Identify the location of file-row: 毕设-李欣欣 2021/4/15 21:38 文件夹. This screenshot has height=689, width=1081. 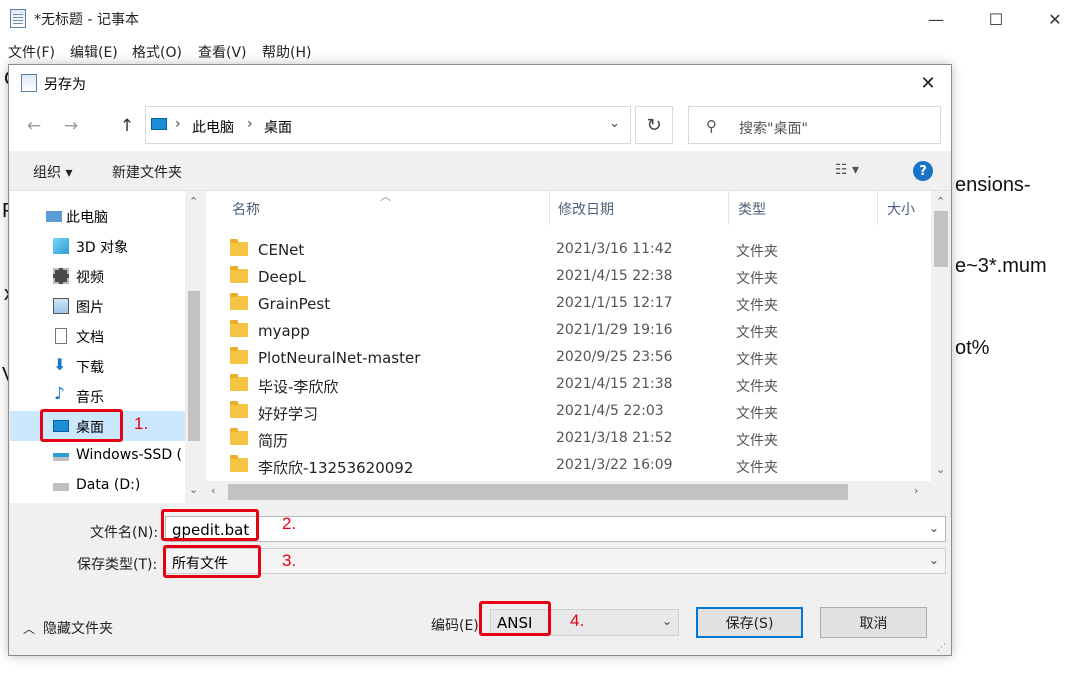
(568, 384).